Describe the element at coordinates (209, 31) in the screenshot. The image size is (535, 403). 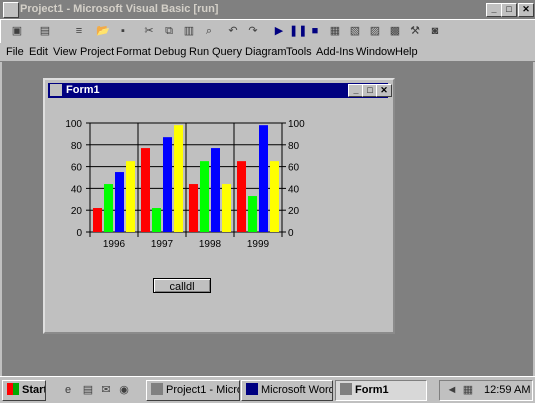
I see `find-icon: ⌕` at that location.